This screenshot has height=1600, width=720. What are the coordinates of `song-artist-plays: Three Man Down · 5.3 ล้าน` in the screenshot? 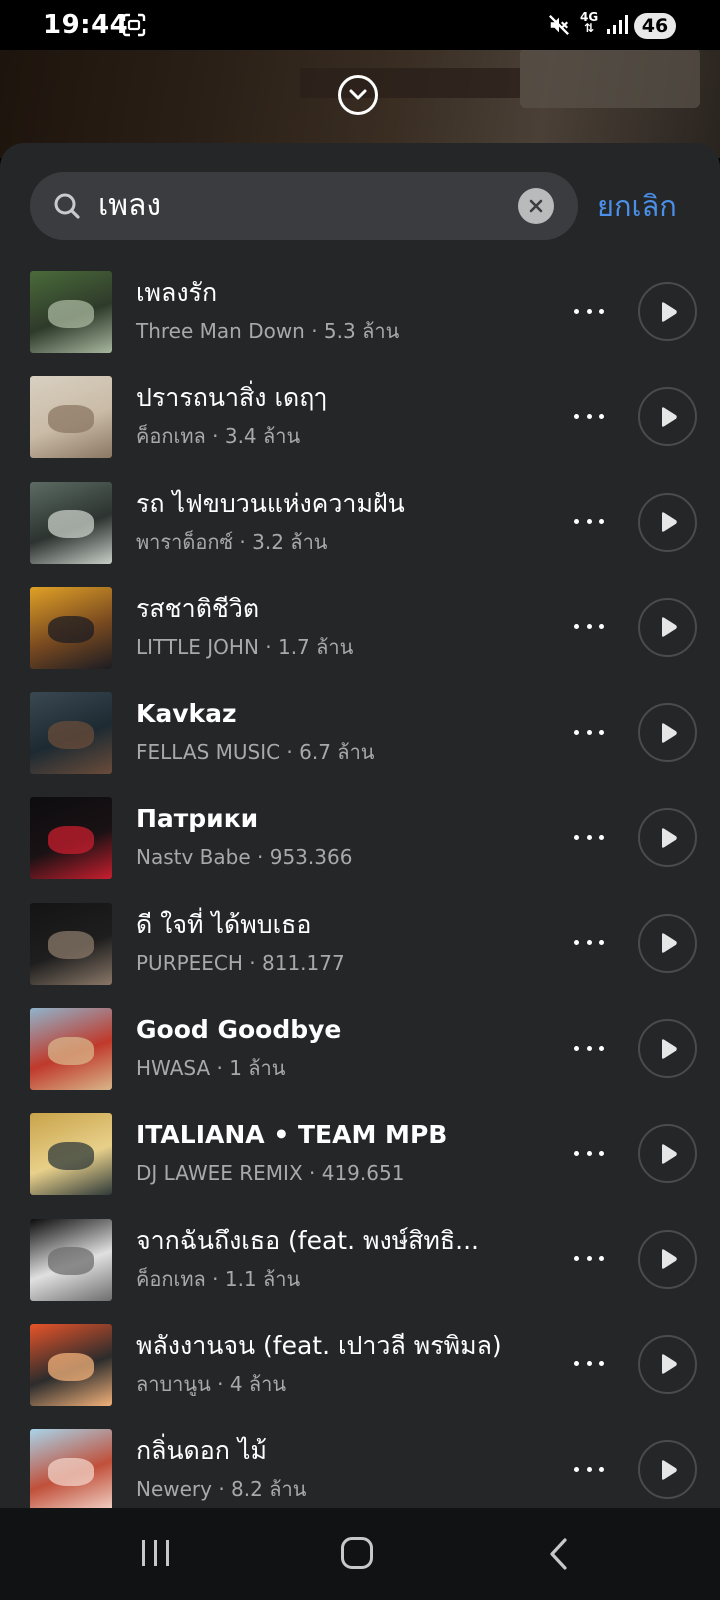 It's located at (268, 331).